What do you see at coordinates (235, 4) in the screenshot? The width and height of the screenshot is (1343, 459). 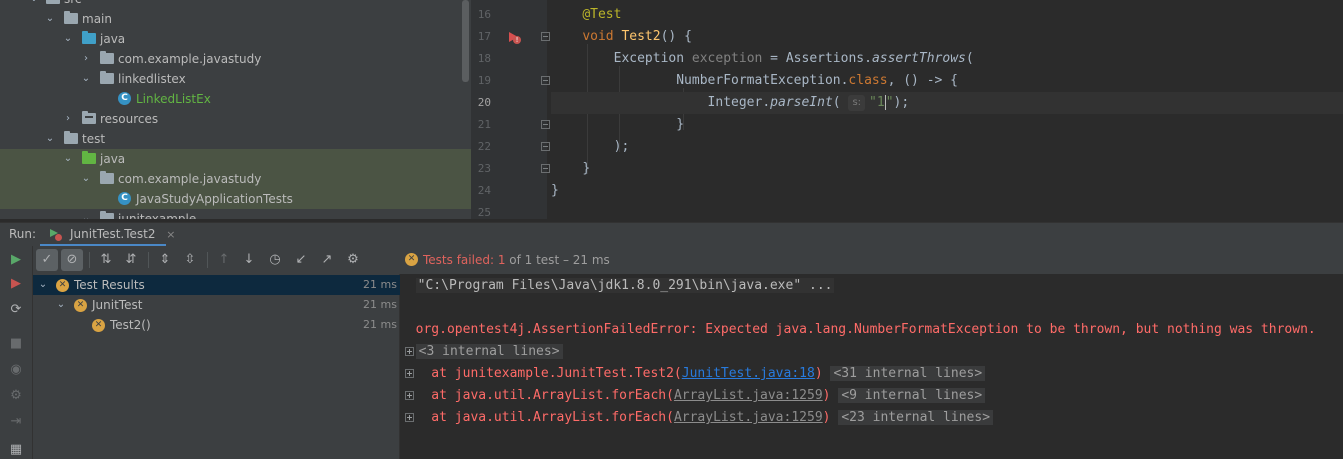 I see `tree-item-src: ⌄ src` at bounding box center [235, 4].